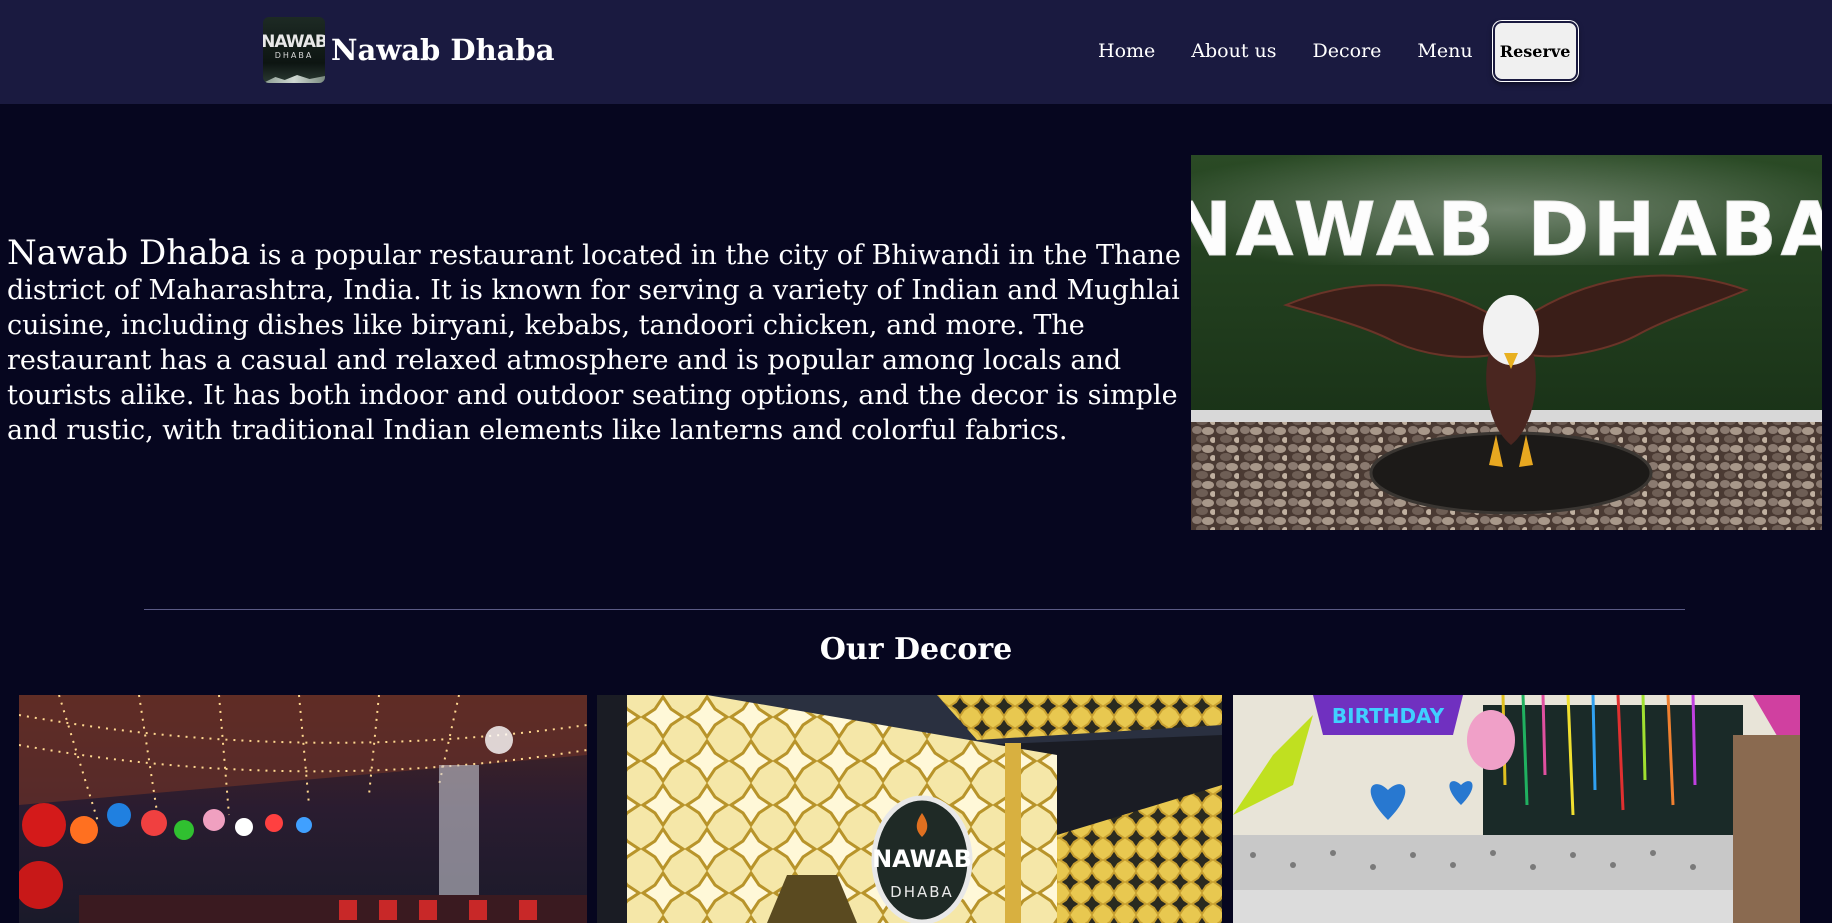 The height and width of the screenshot is (923, 1832). What do you see at coordinates (1444, 51) in the screenshot?
I see `nav-link-menu: Menu` at bounding box center [1444, 51].